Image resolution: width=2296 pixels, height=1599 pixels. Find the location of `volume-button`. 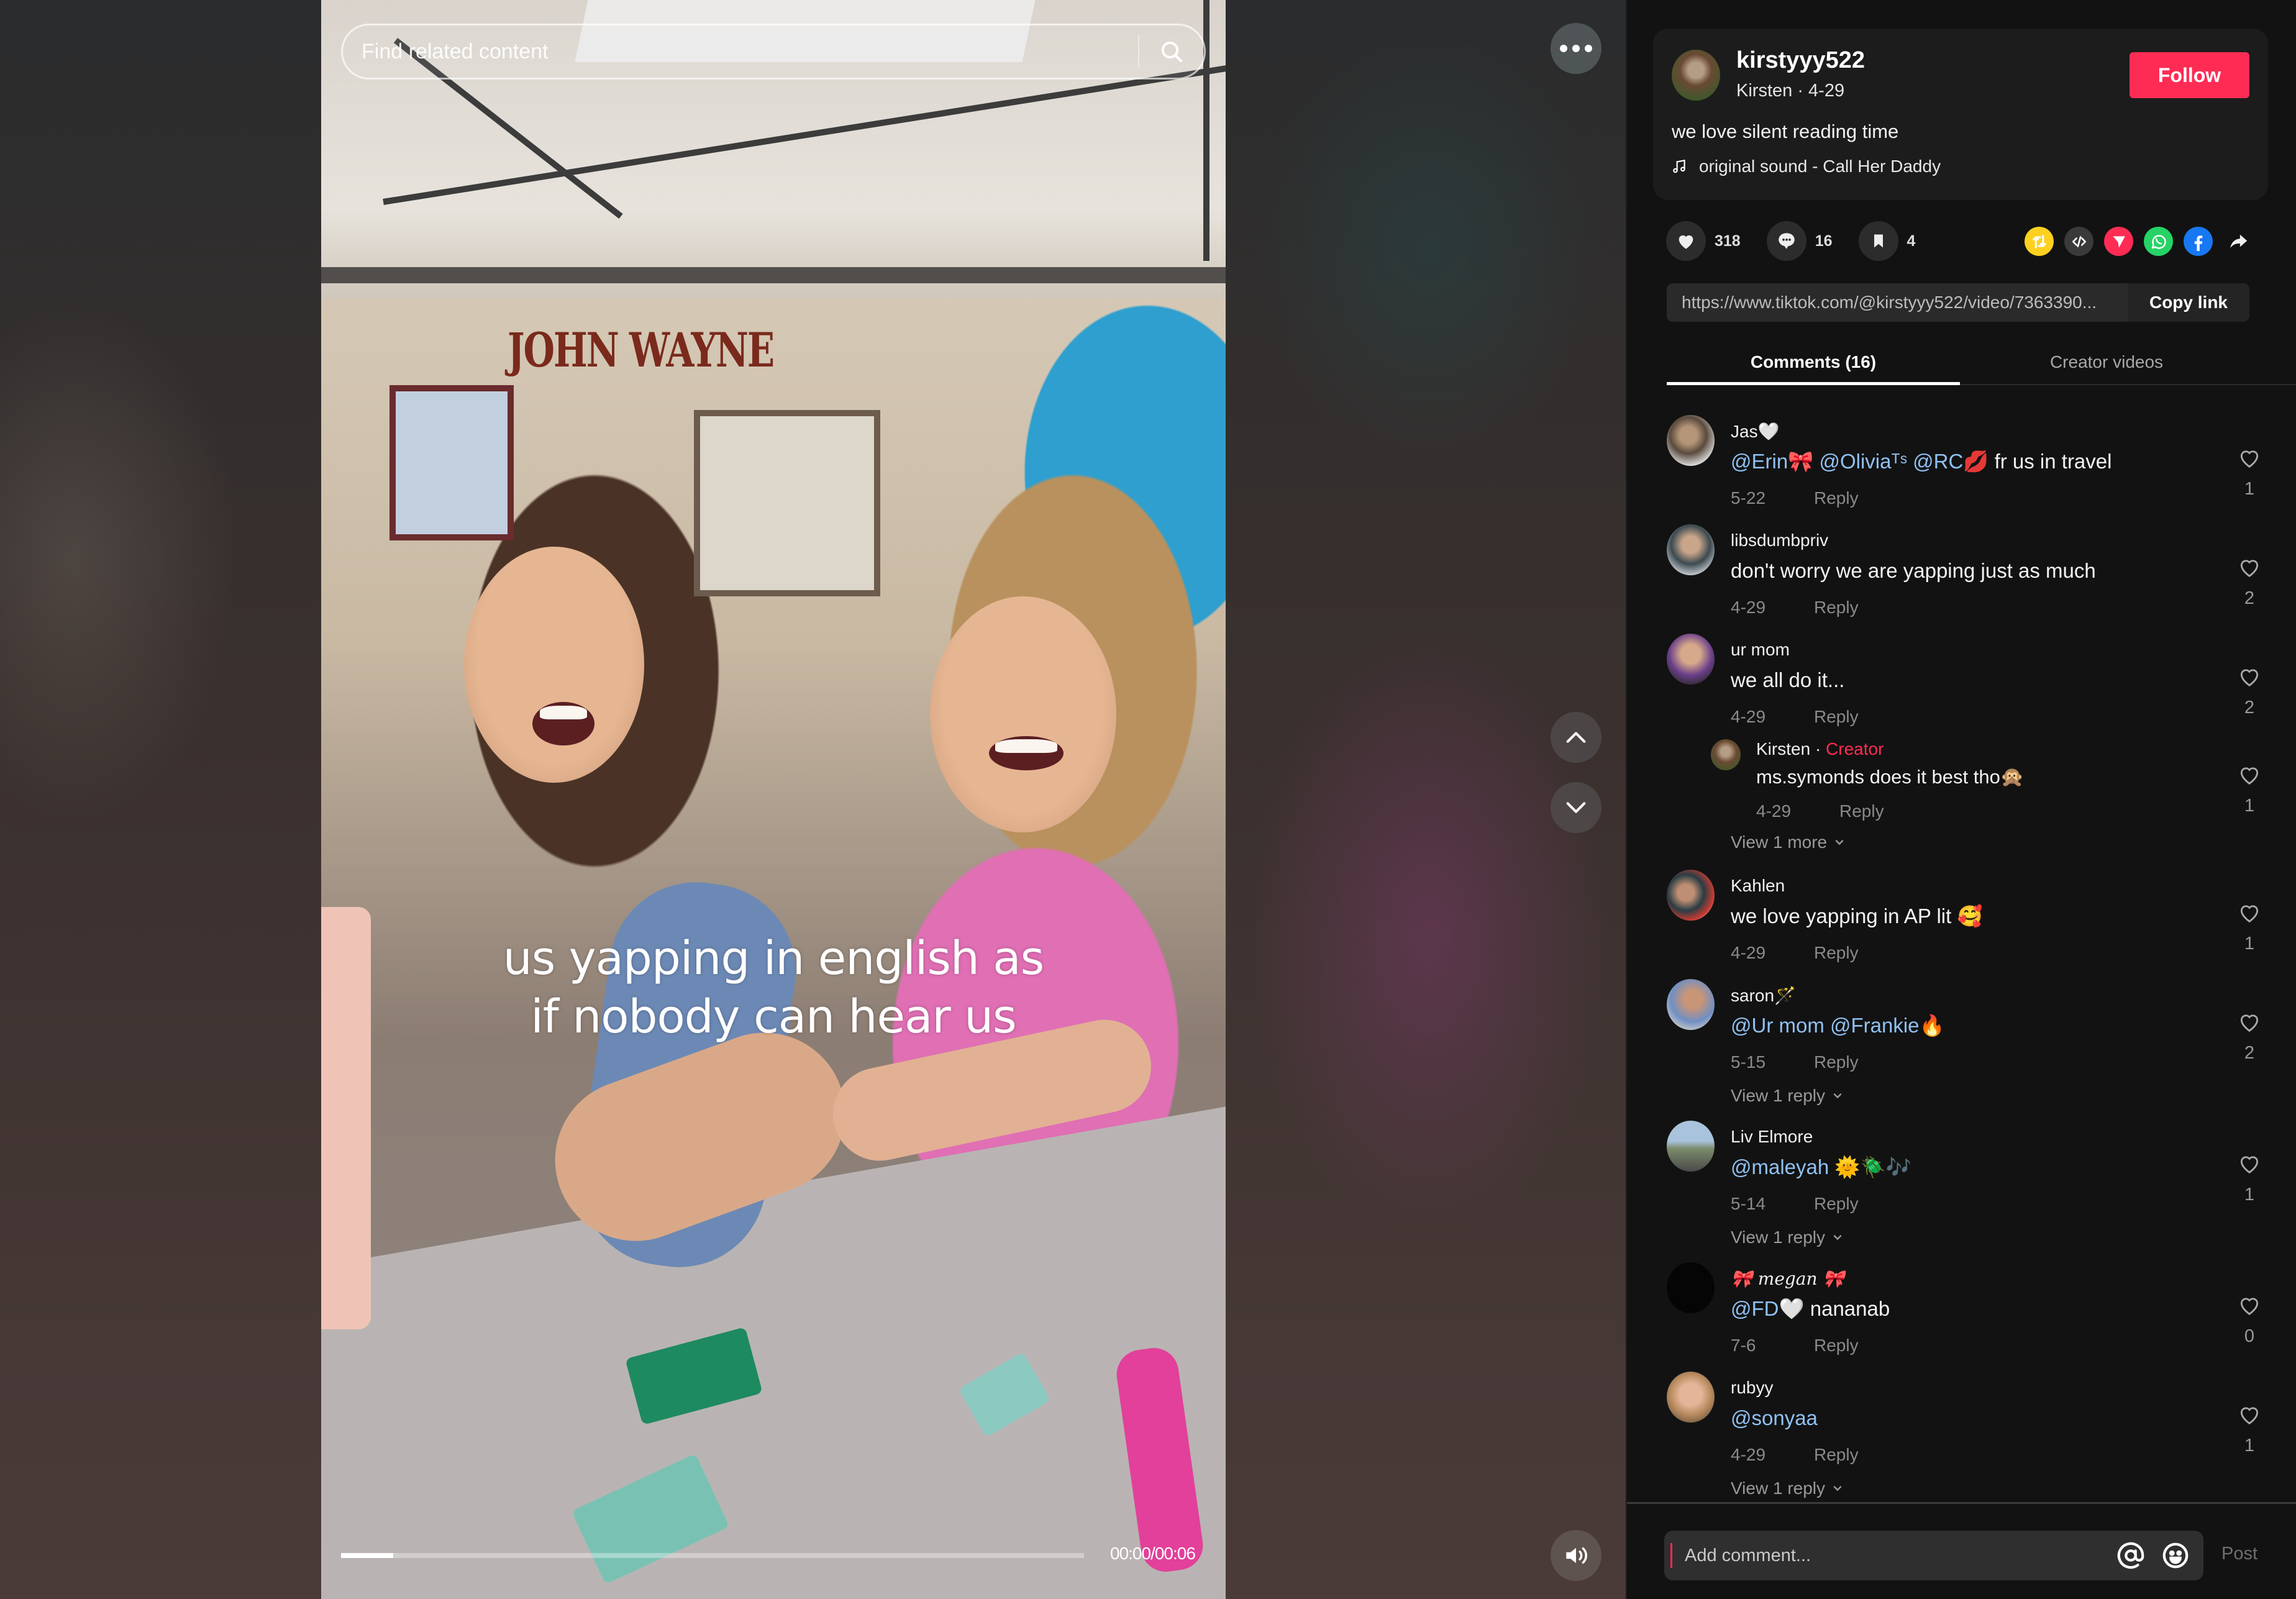

volume-button is located at coordinates (1576, 1555).